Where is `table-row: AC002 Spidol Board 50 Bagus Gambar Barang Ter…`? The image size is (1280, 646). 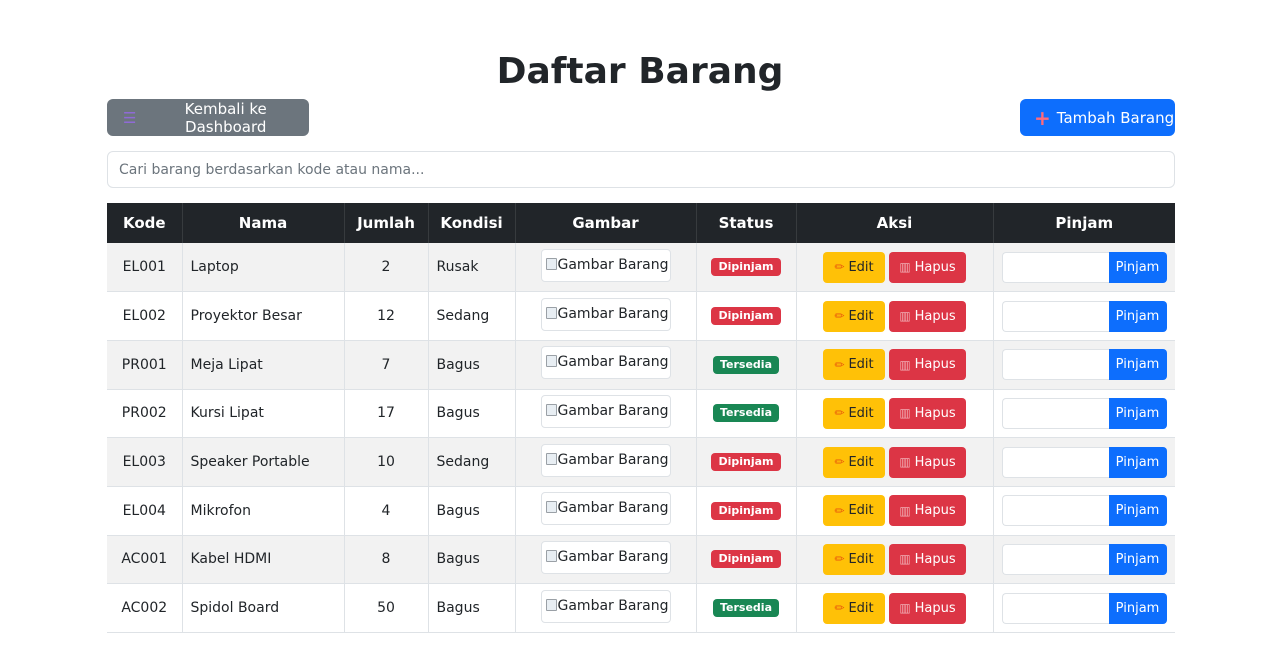
table-row: AC002 Spidol Board 50 Bagus Gambar Barang Ter… is located at coordinates (641, 608).